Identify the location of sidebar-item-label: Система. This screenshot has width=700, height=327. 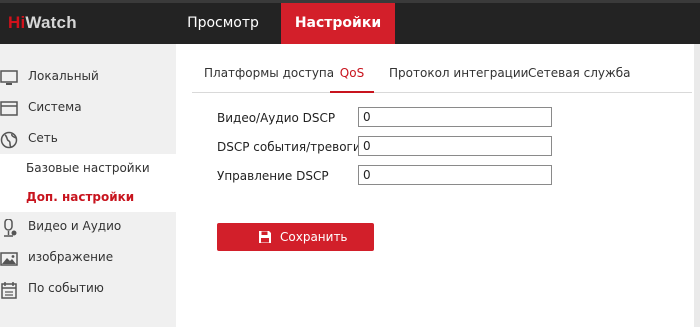
(55, 107).